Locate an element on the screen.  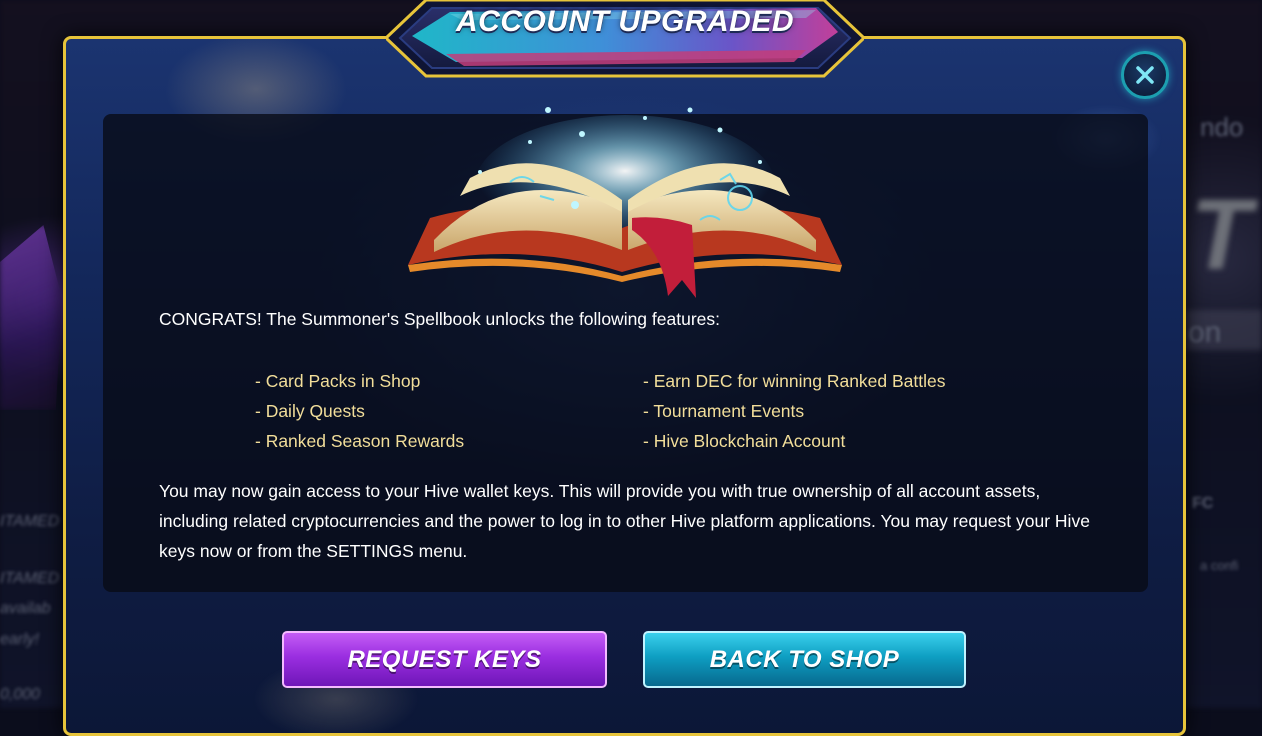
close-icon is located at coordinates (1145, 75).